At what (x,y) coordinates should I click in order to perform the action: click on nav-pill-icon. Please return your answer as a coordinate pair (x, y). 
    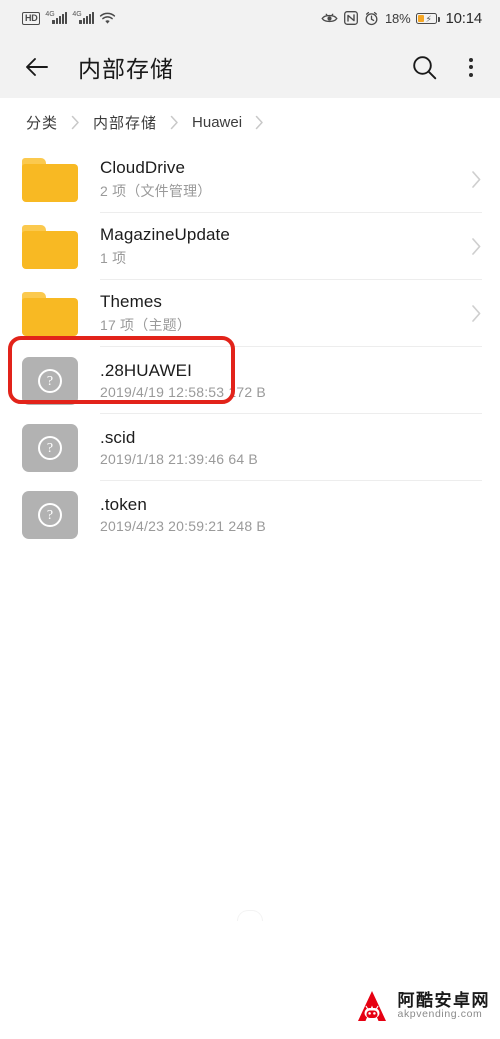
    Looking at the image, I should click on (250, 915).